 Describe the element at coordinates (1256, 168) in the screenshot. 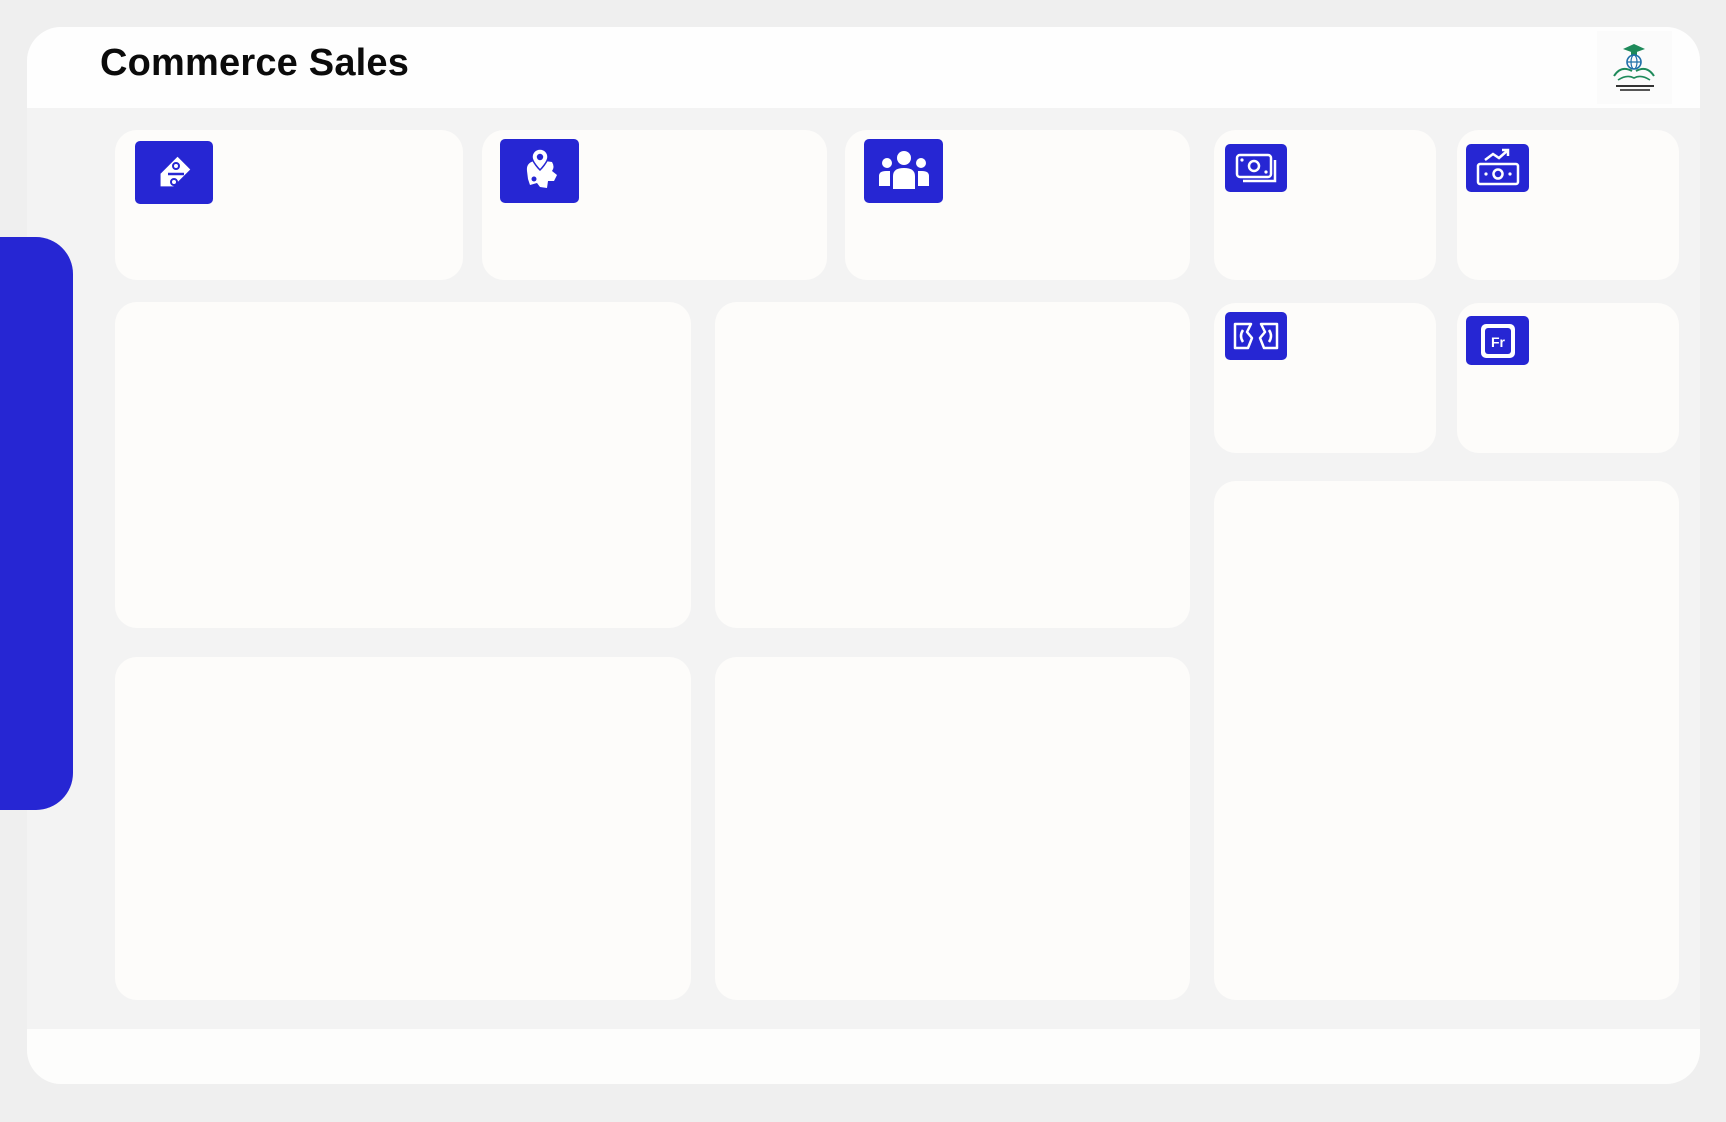

I see `money-bill-icon` at that location.